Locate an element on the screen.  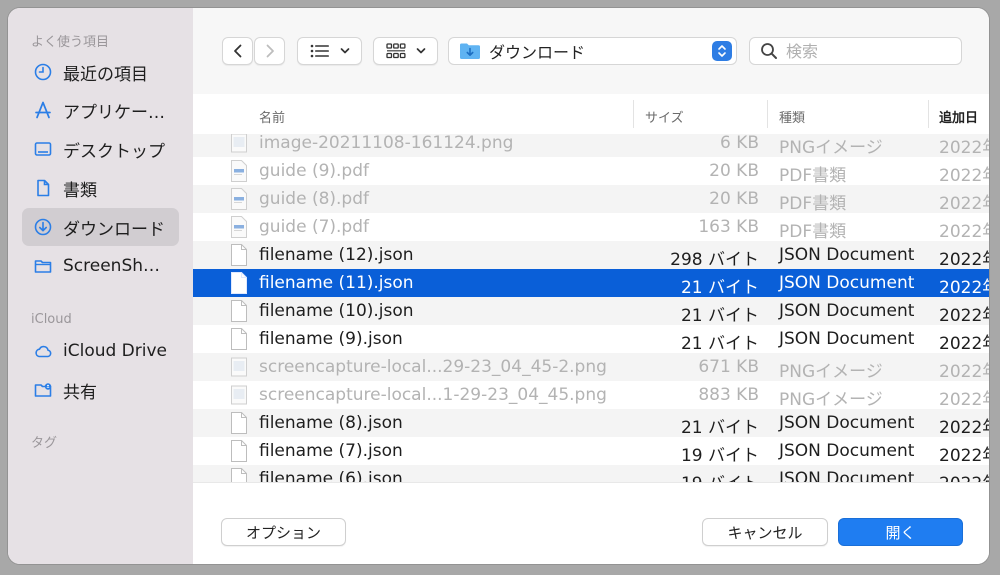
document-icon is located at coordinates (43, 188).